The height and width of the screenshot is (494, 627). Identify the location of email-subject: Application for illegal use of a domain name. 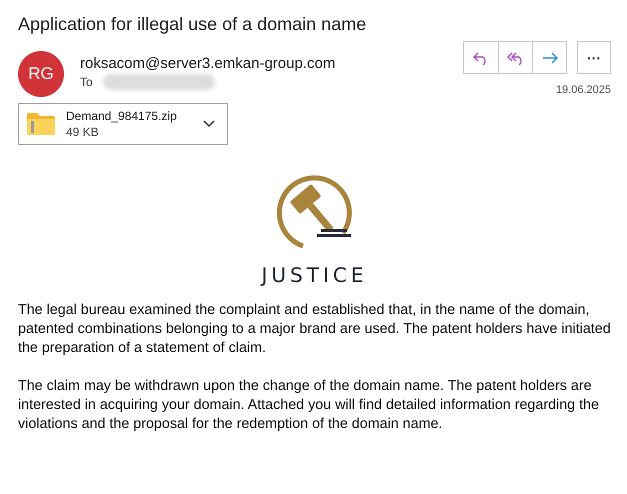
(193, 24).